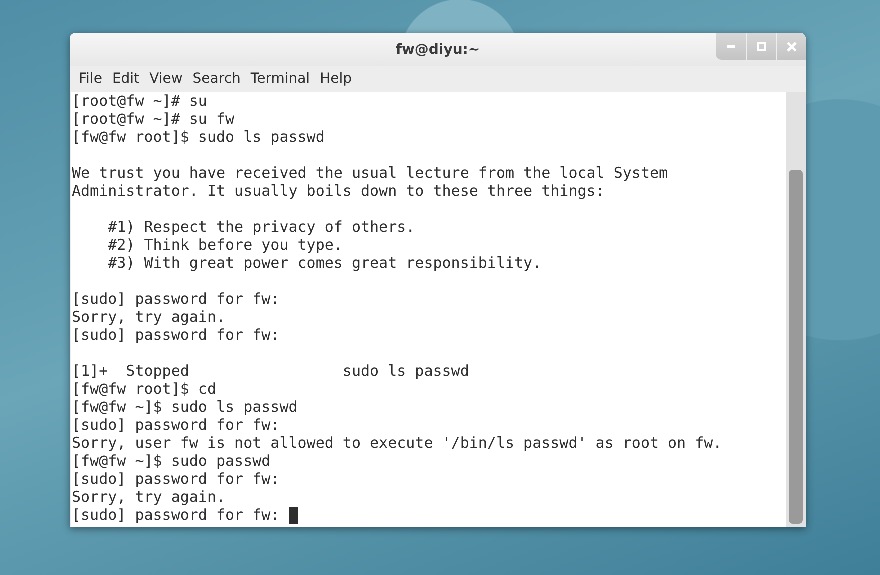  What do you see at coordinates (397, 443) in the screenshot?
I see `terminal-line: Sorry, user fw is not allowed to execute '/bin/ls passwd' as root on fw.` at bounding box center [397, 443].